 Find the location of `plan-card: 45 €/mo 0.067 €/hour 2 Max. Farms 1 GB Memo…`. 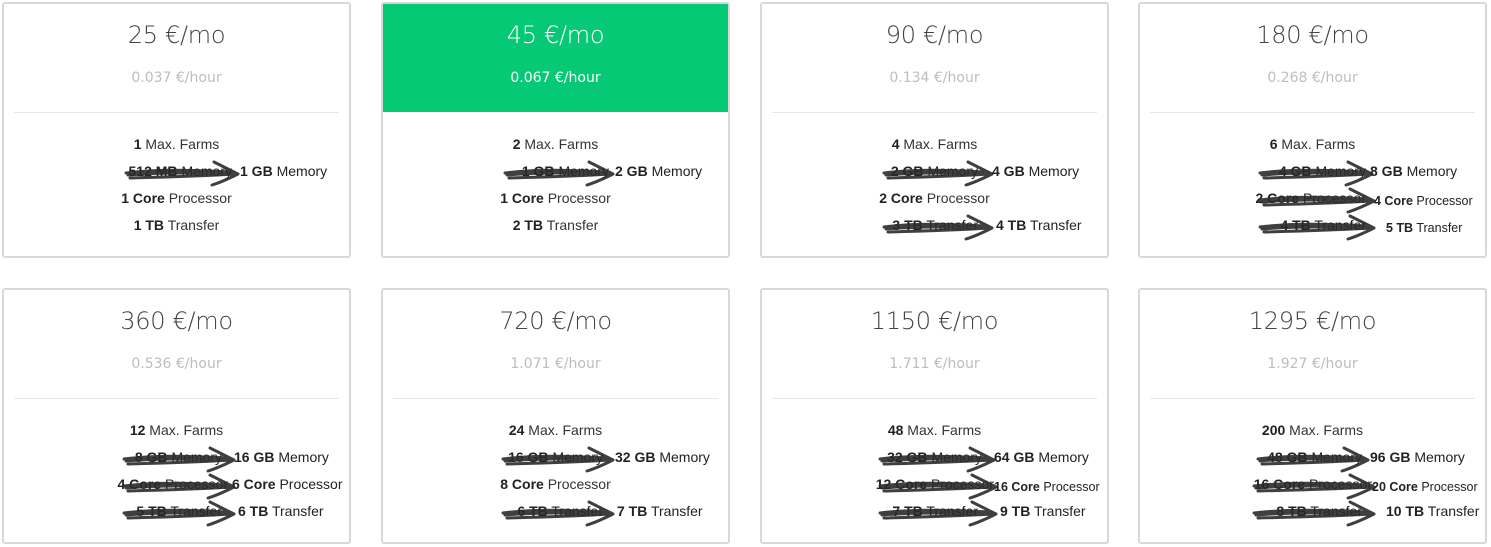

plan-card: 45 €/mo 0.067 €/hour 2 Max. Farms 1 GB Memo… is located at coordinates (555, 130).